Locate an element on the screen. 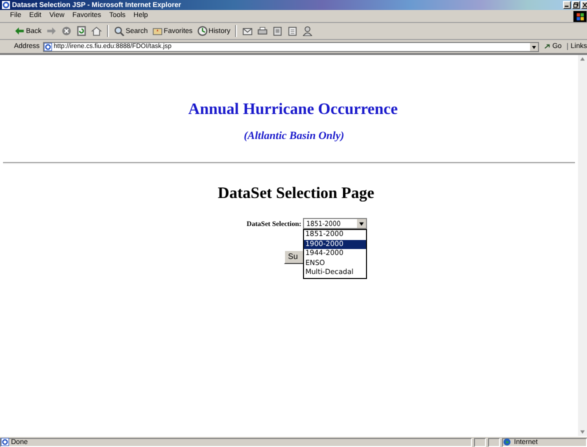 Image resolution: width=587 pixels, height=447 pixels. windows-logo-icon is located at coordinates (580, 16).